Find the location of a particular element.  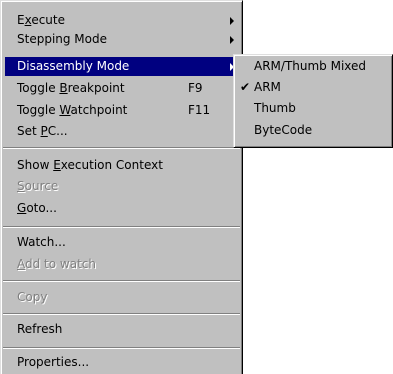

menu-item-label: Source is located at coordinates (38, 186).